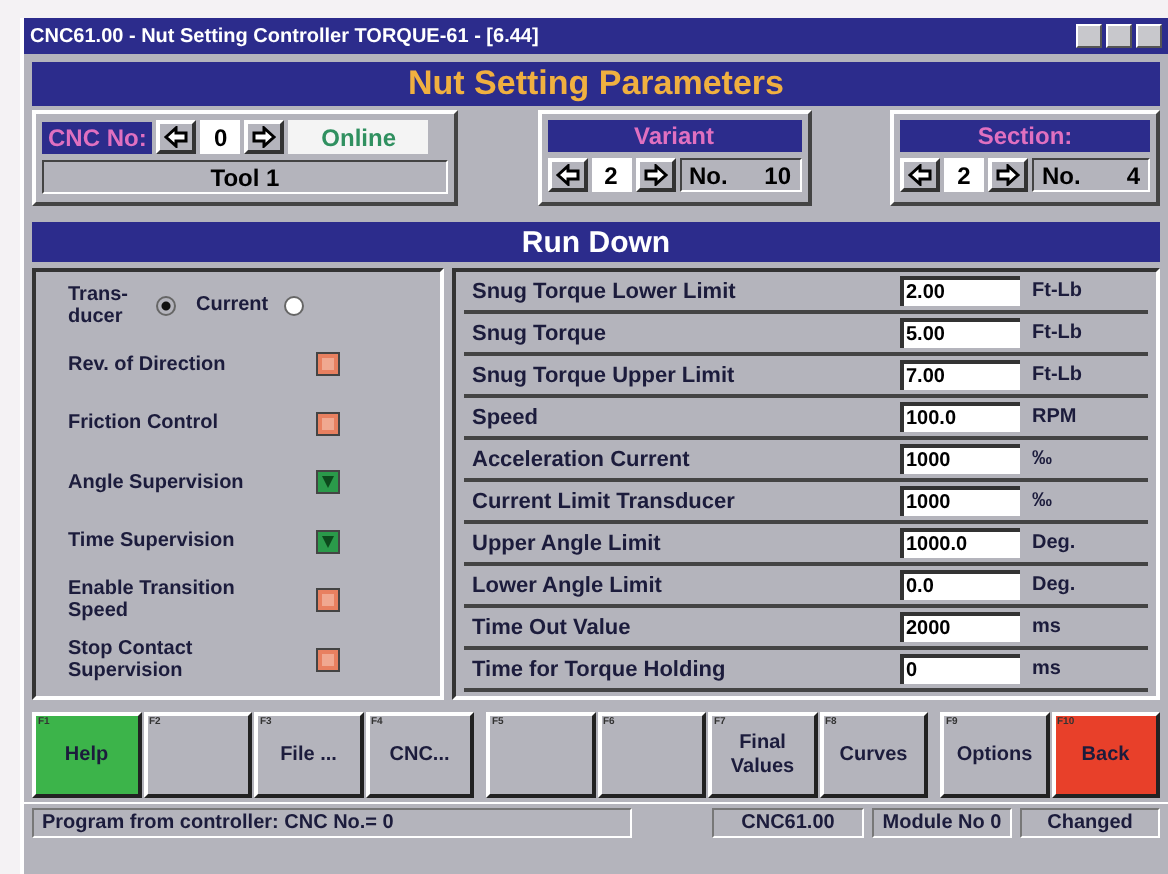  What do you see at coordinates (960, 543) in the screenshot?
I see `input-field: 1000.0` at bounding box center [960, 543].